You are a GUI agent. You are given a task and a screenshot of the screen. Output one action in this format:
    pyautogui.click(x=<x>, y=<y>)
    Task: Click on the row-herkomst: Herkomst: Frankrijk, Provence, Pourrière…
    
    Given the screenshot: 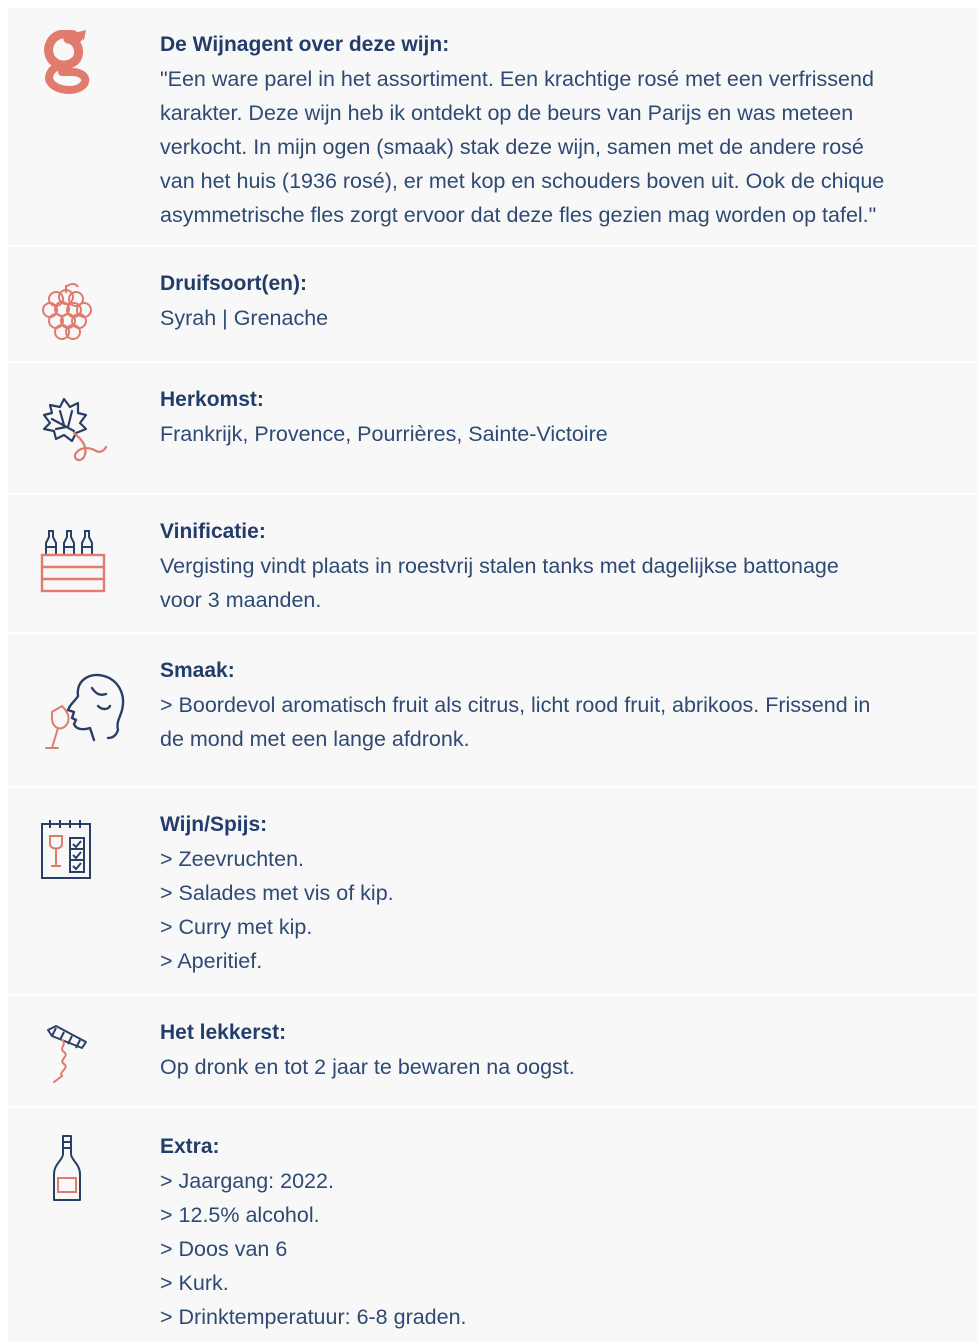 What is the action you would take?
    pyautogui.click(x=492, y=428)
    